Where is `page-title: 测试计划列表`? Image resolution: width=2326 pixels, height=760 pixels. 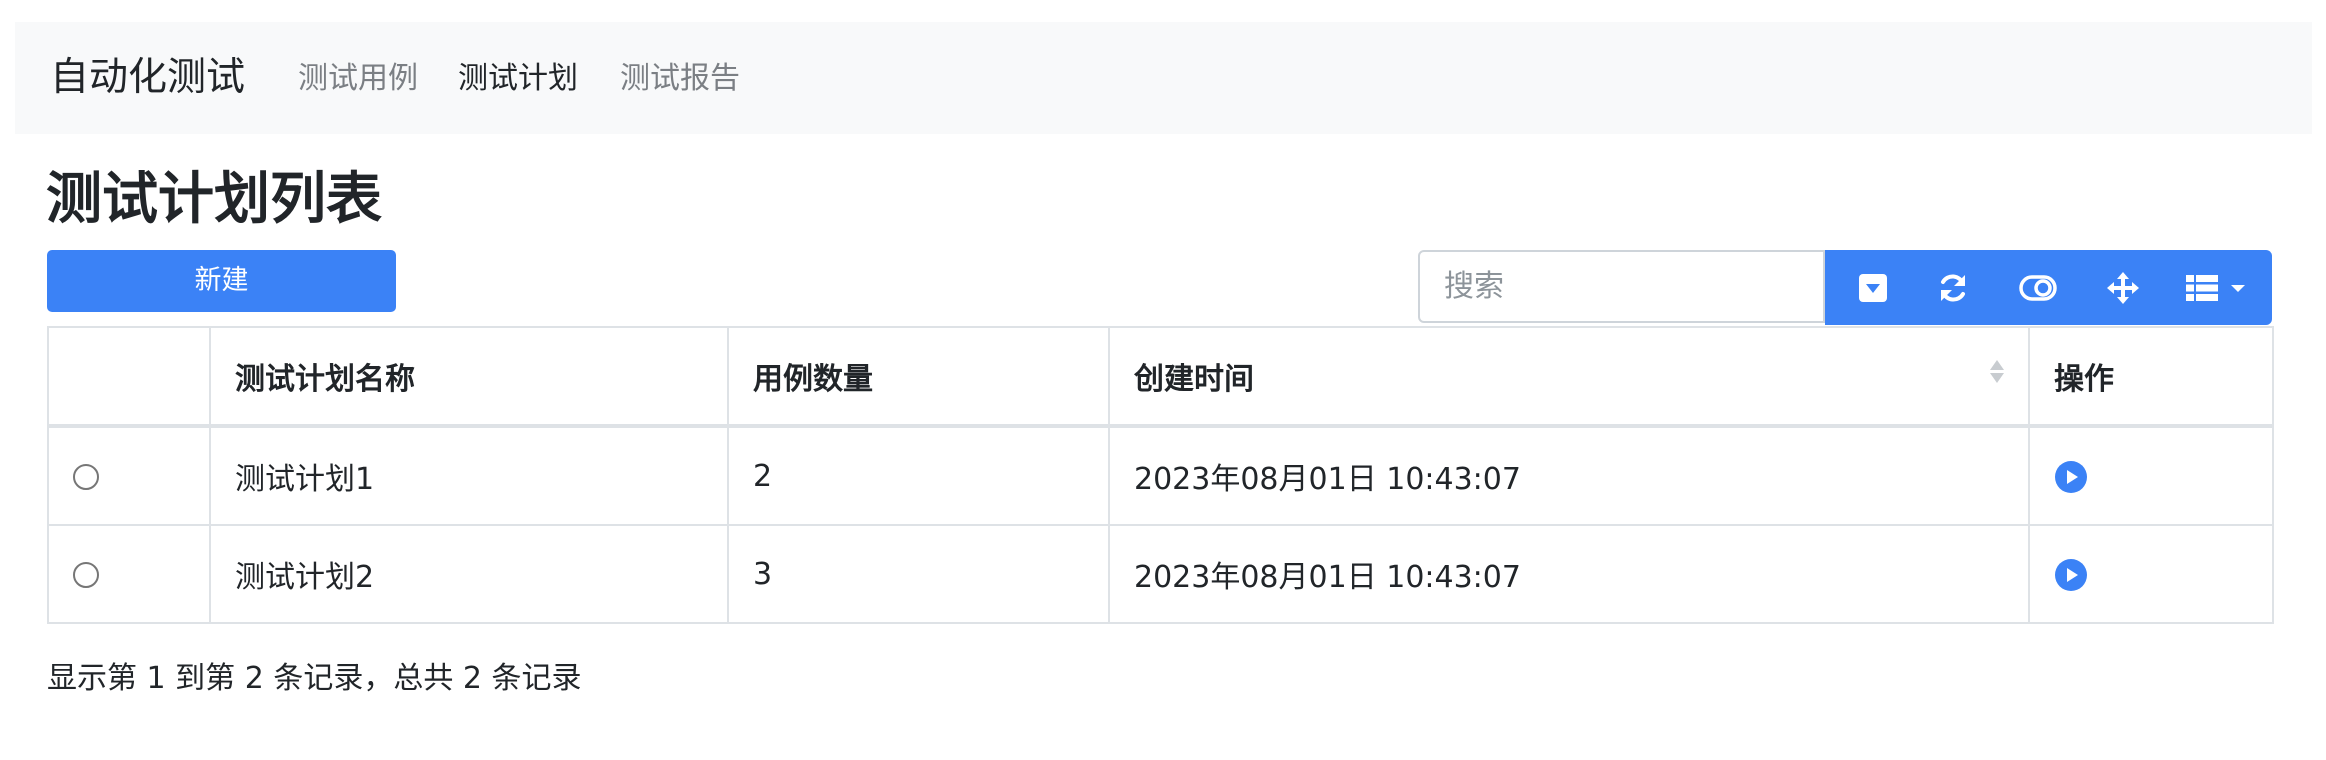
page-title: 测试计划列表 is located at coordinates (214, 199).